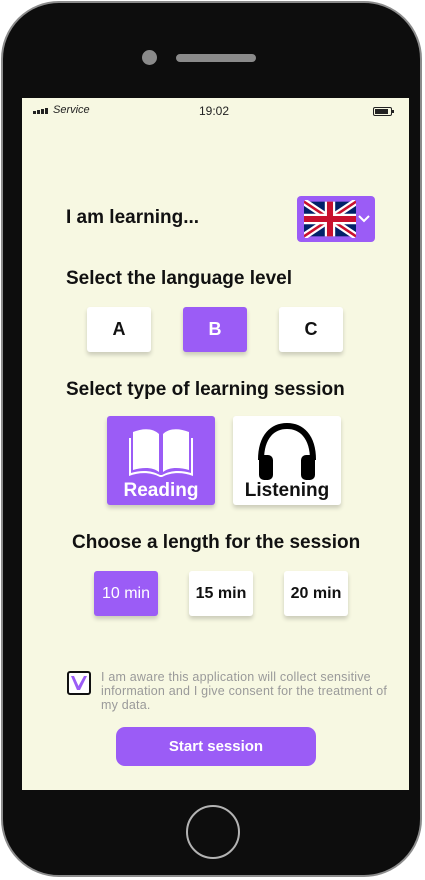 This screenshot has height=880, width=425. Describe the element at coordinates (216, 542) in the screenshot. I see `length-label: Choose a length for the session` at that location.